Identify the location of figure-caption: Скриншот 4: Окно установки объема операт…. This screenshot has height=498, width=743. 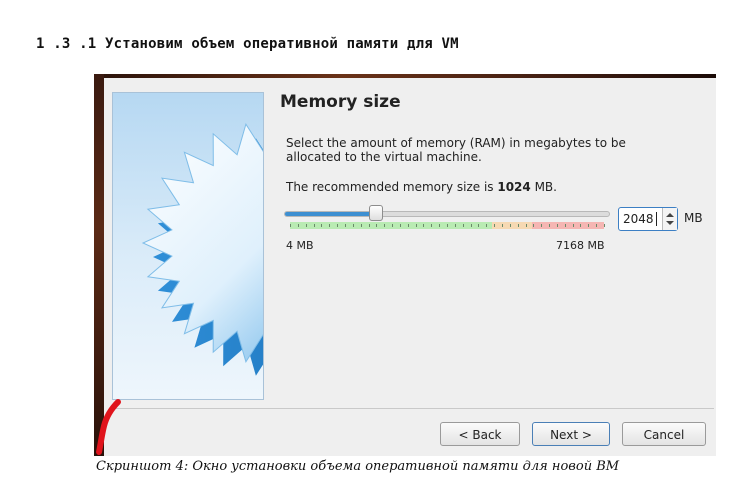
(358, 466).